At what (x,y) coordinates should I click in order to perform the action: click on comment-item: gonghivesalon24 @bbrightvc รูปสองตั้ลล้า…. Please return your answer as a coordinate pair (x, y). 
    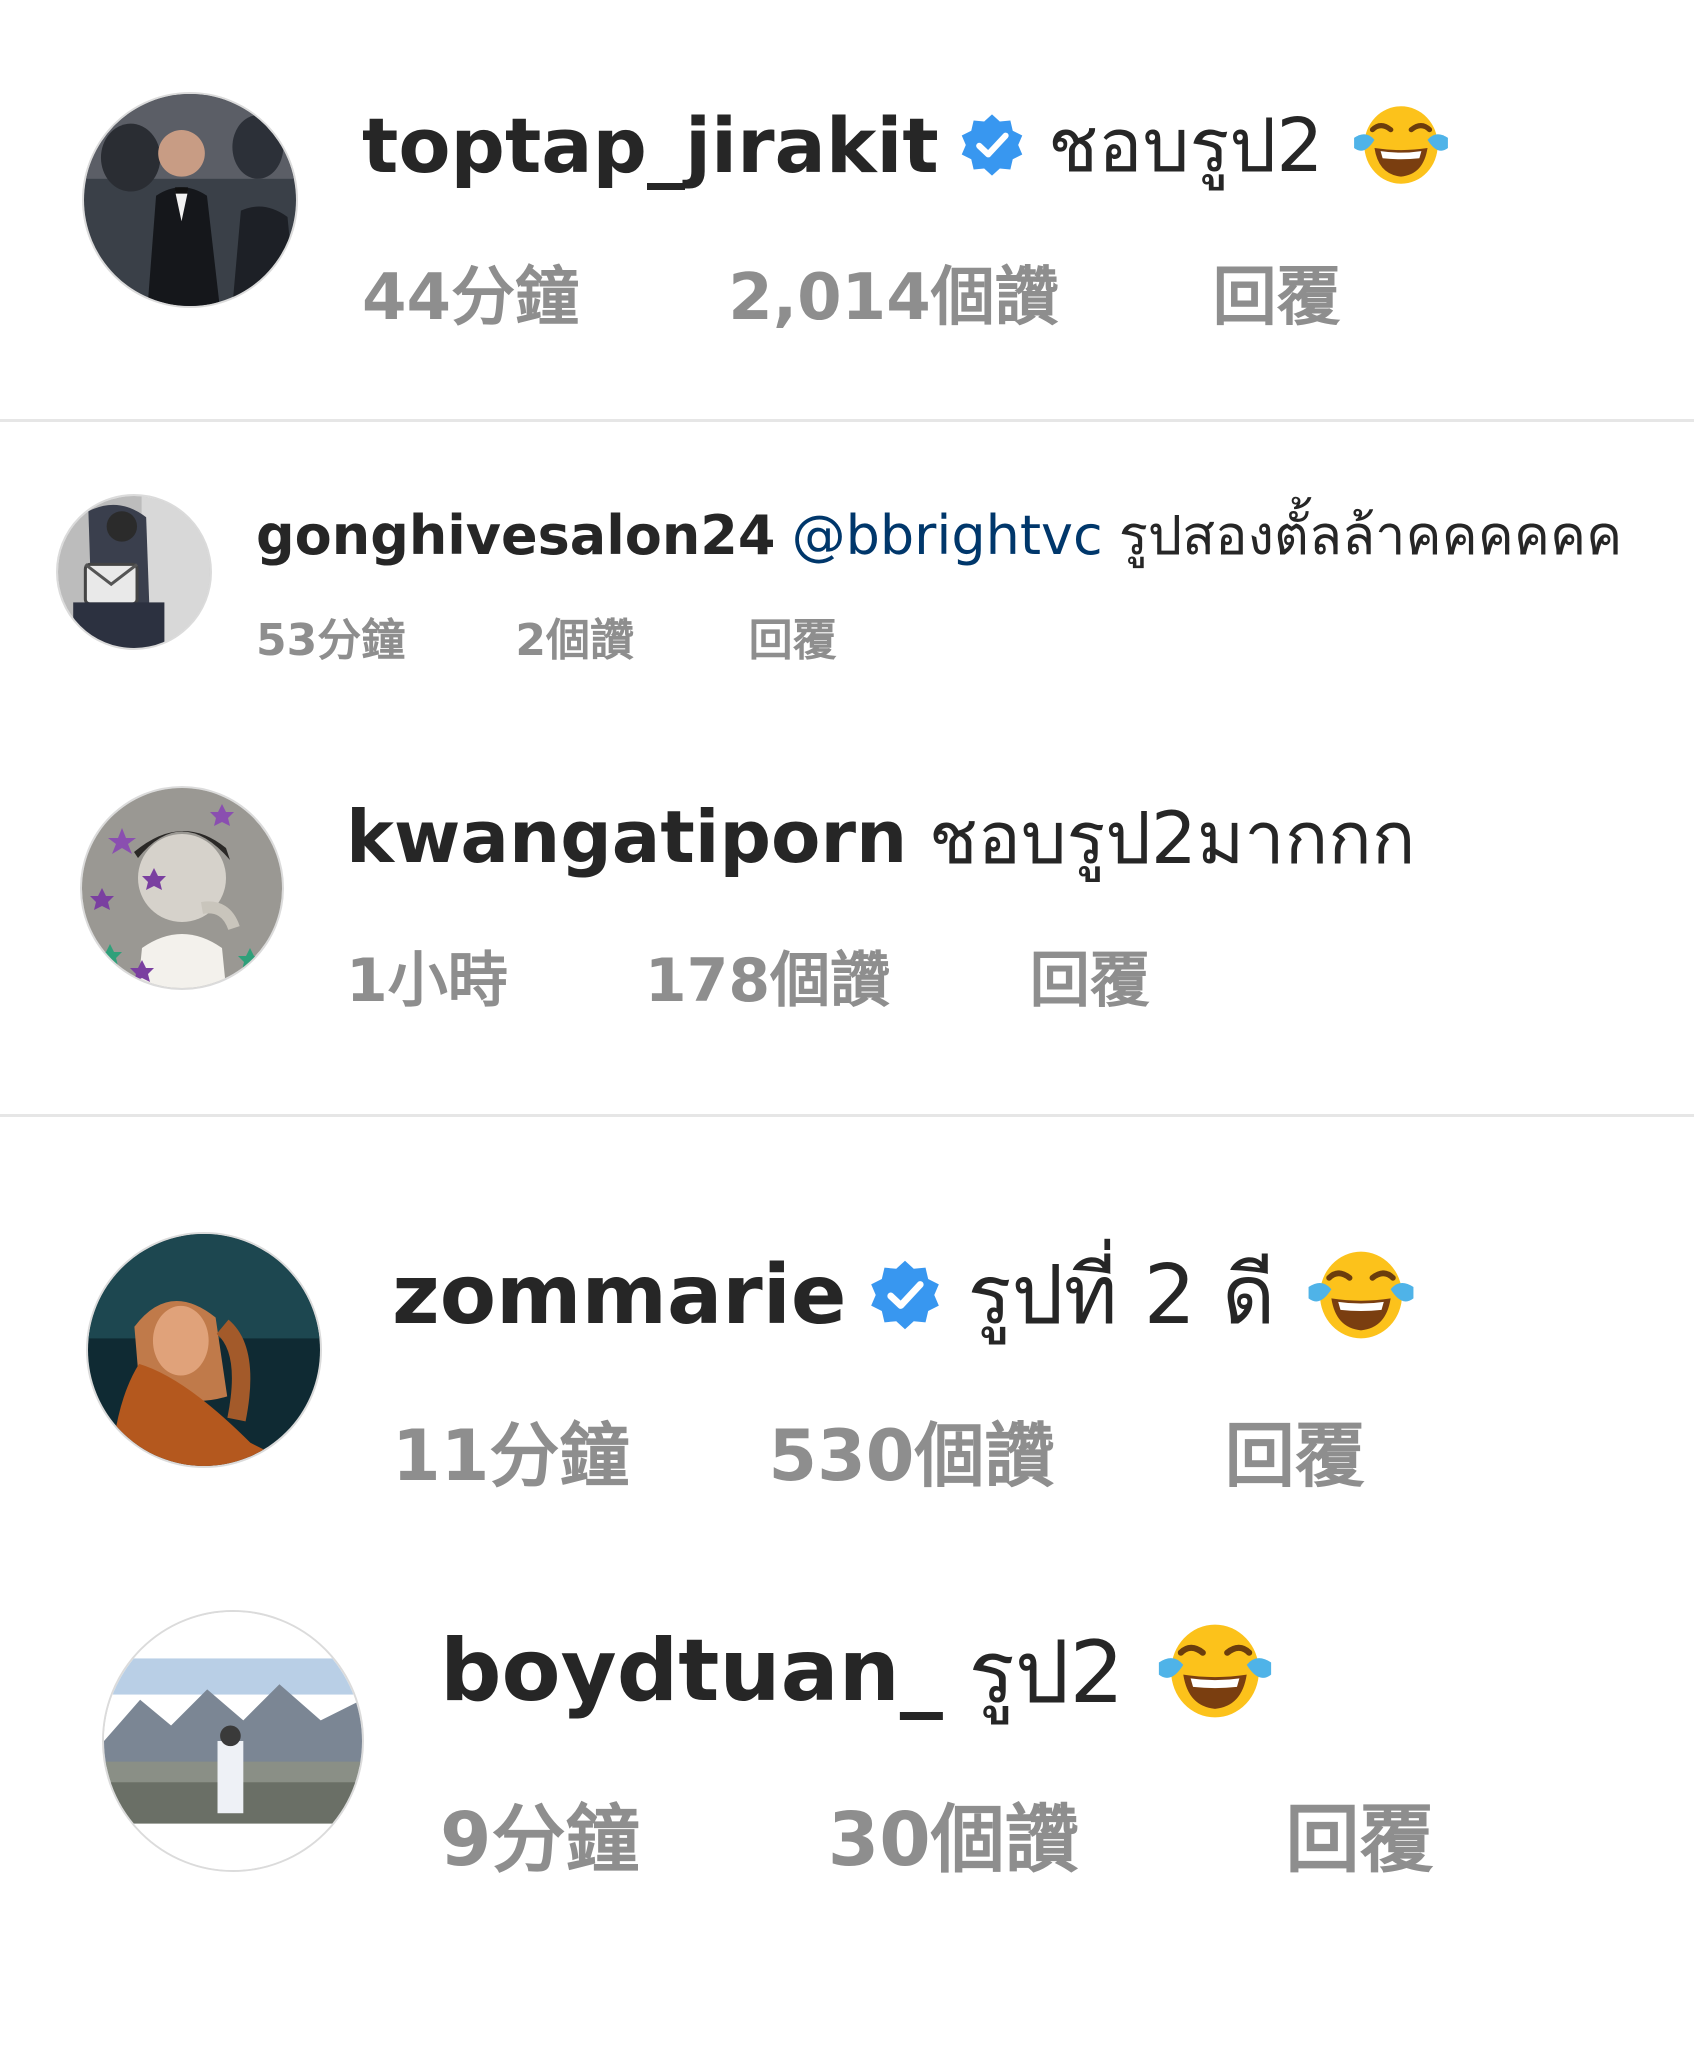
    Looking at the image, I should click on (847, 570).